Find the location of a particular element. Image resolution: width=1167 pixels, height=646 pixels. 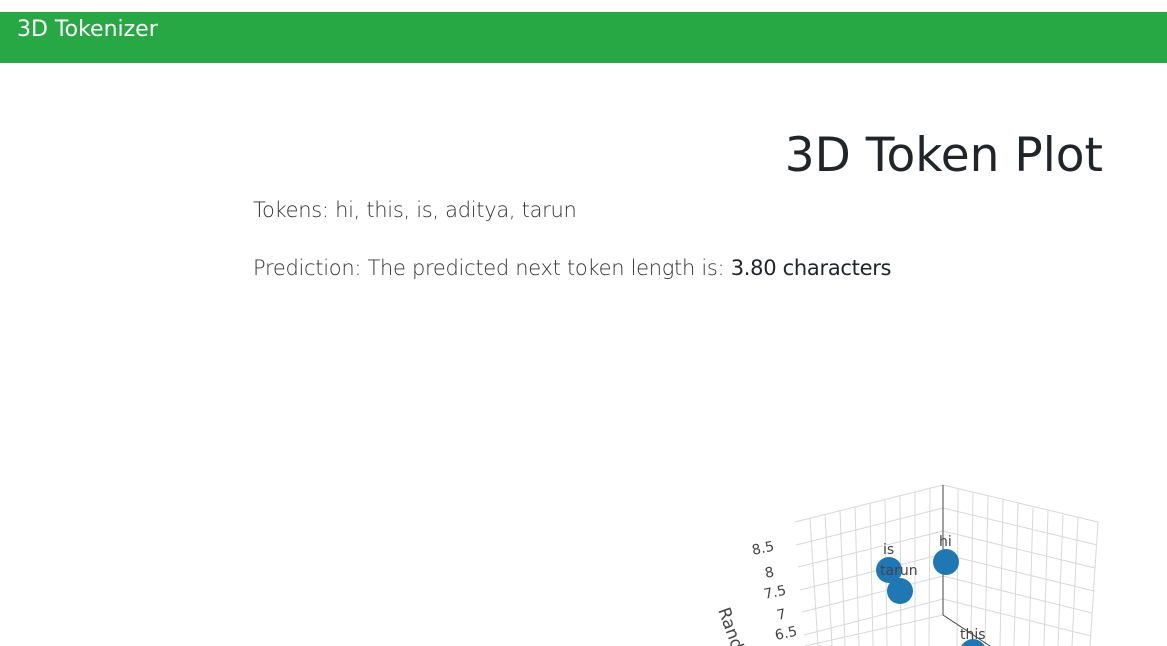

tokens-label: Tokens: is located at coordinates (291, 210).